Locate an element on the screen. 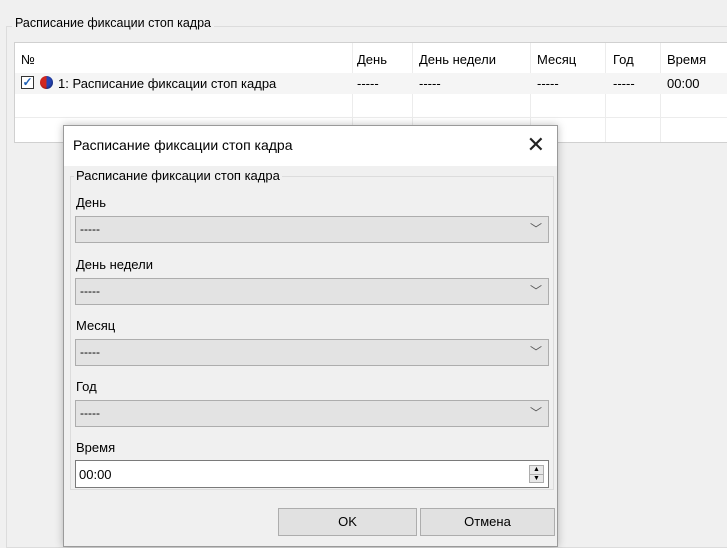 Image resolution: width=727 pixels, height=548 pixels. column-header-month: Месяц is located at coordinates (556, 59).